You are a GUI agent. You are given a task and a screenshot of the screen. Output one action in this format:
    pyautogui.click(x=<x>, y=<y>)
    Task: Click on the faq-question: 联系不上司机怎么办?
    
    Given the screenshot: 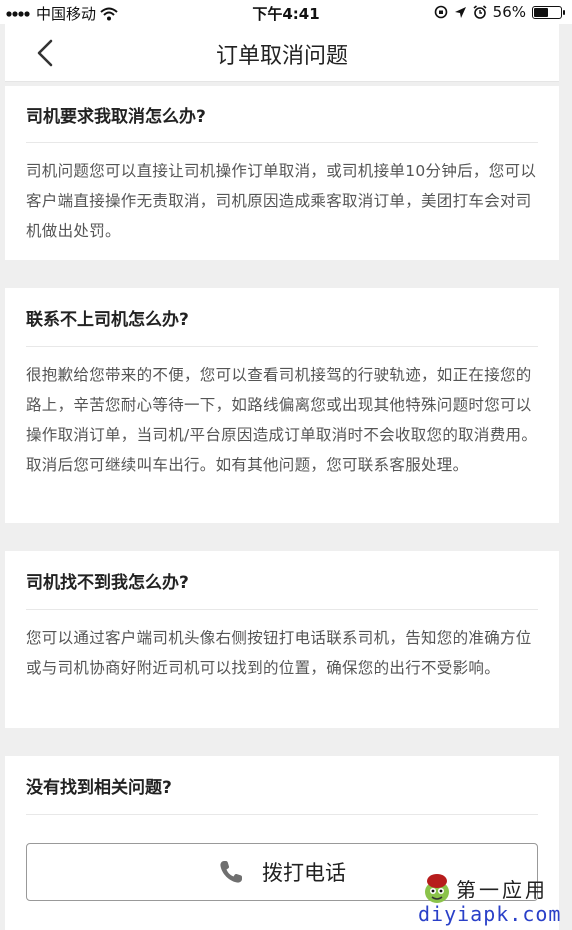 What is the action you would take?
    pyautogui.click(x=282, y=317)
    